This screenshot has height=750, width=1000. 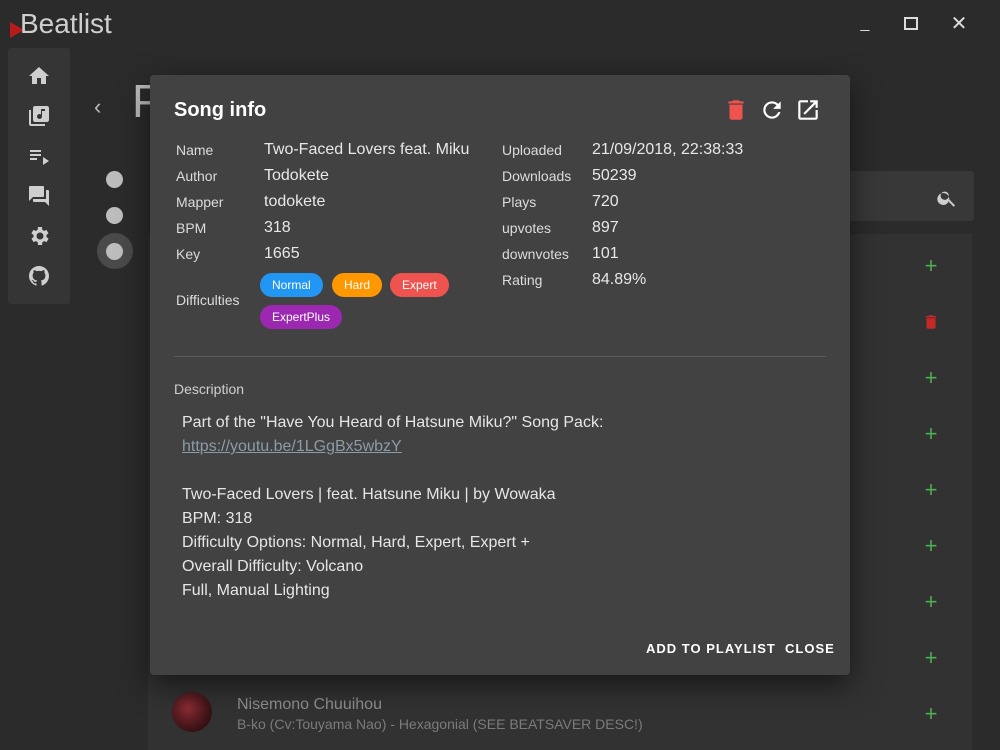 I want to click on key-value: 1665, so click(x=282, y=253).